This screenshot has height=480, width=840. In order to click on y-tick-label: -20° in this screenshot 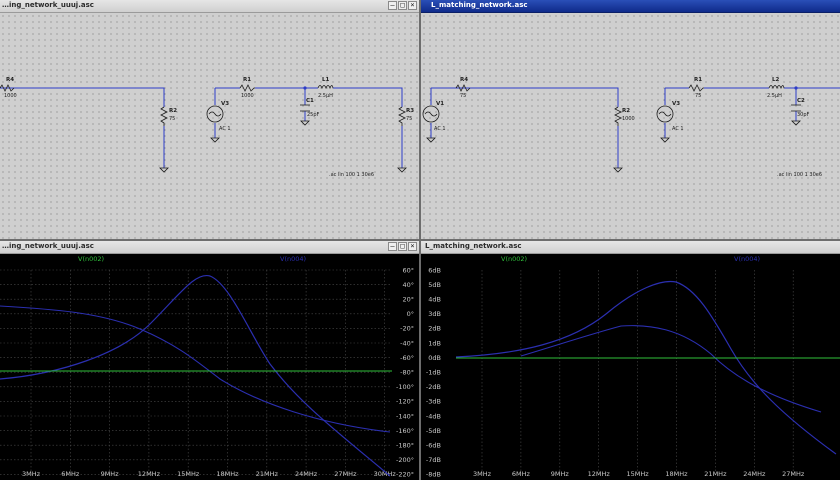, I will do `click(407, 329)`.